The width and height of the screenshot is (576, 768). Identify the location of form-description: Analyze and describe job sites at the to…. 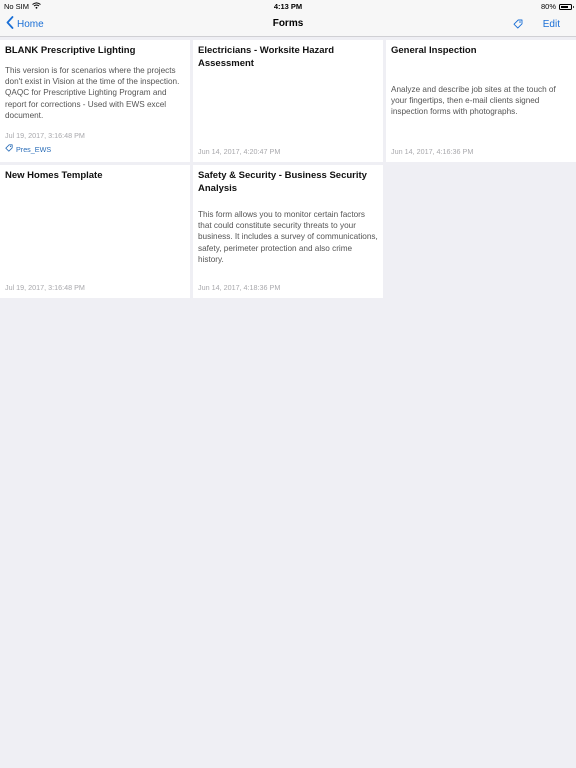
(473, 101).